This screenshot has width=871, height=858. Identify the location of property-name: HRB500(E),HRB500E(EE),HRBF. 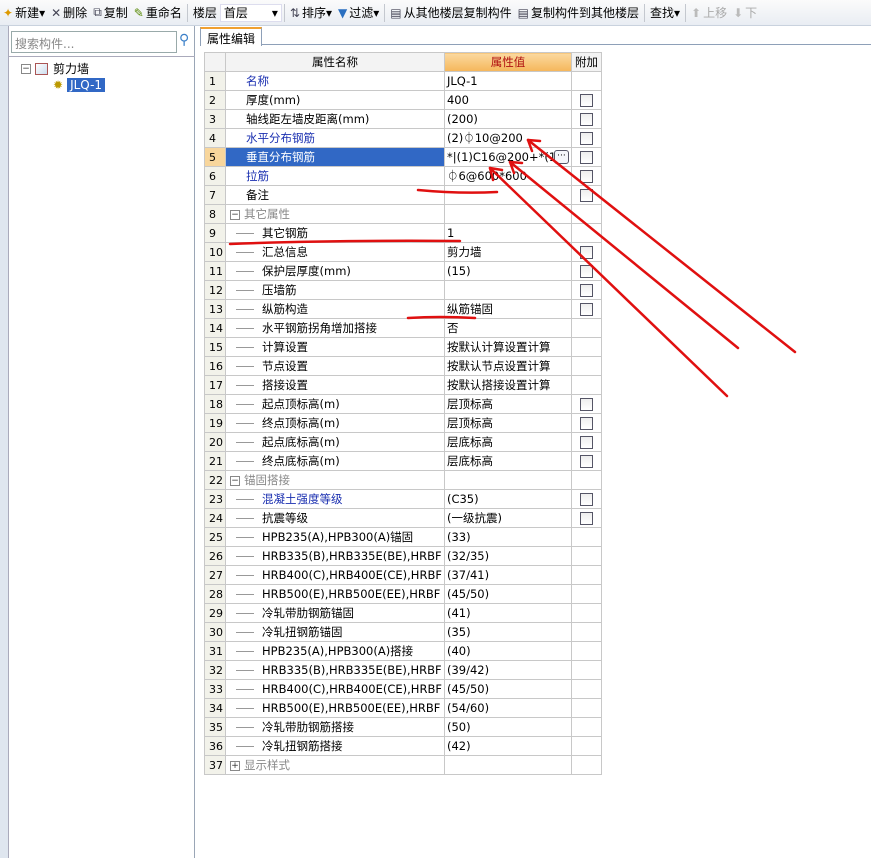
(335, 594).